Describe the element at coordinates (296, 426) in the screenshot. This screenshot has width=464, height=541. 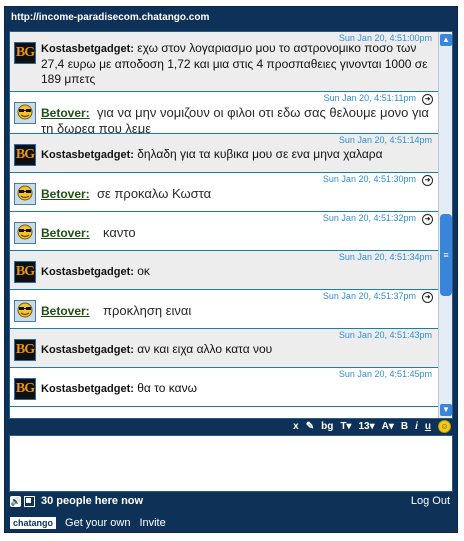
I see `clear-button: x` at that location.